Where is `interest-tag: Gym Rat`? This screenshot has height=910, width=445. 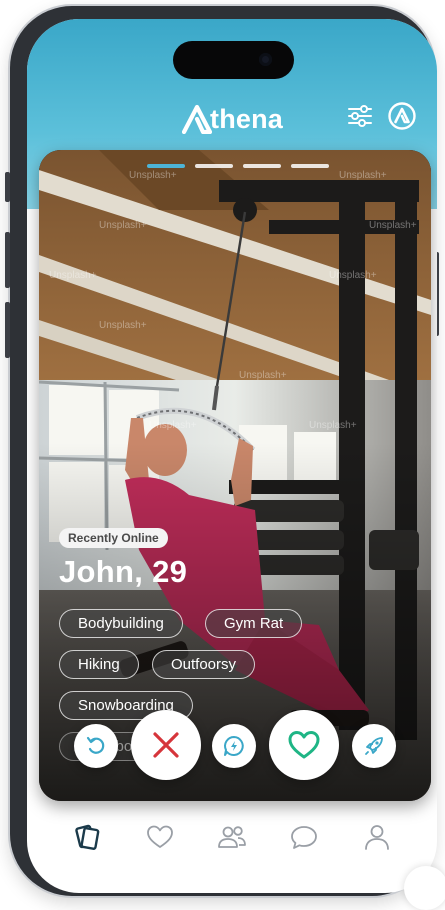 interest-tag: Gym Rat is located at coordinates (254, 623).